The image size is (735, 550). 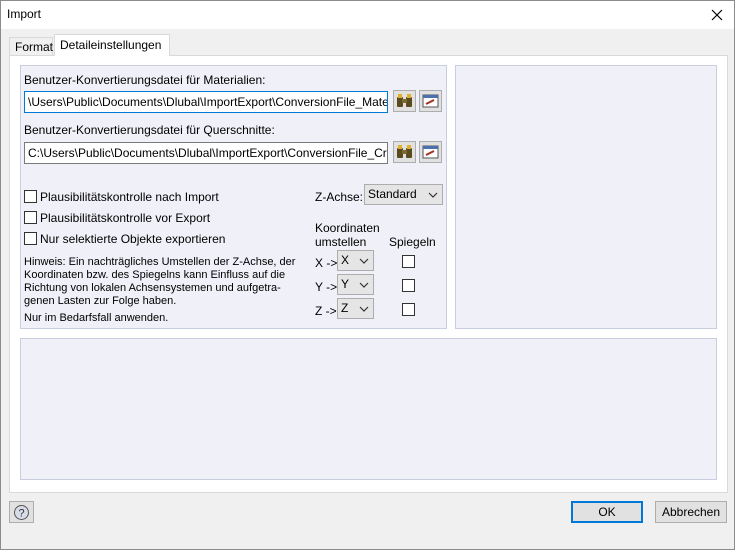 What do you see at coordinates (31, 46) in the screenshot?
I see `tab-format: Format` at bounding box center [31, 46].